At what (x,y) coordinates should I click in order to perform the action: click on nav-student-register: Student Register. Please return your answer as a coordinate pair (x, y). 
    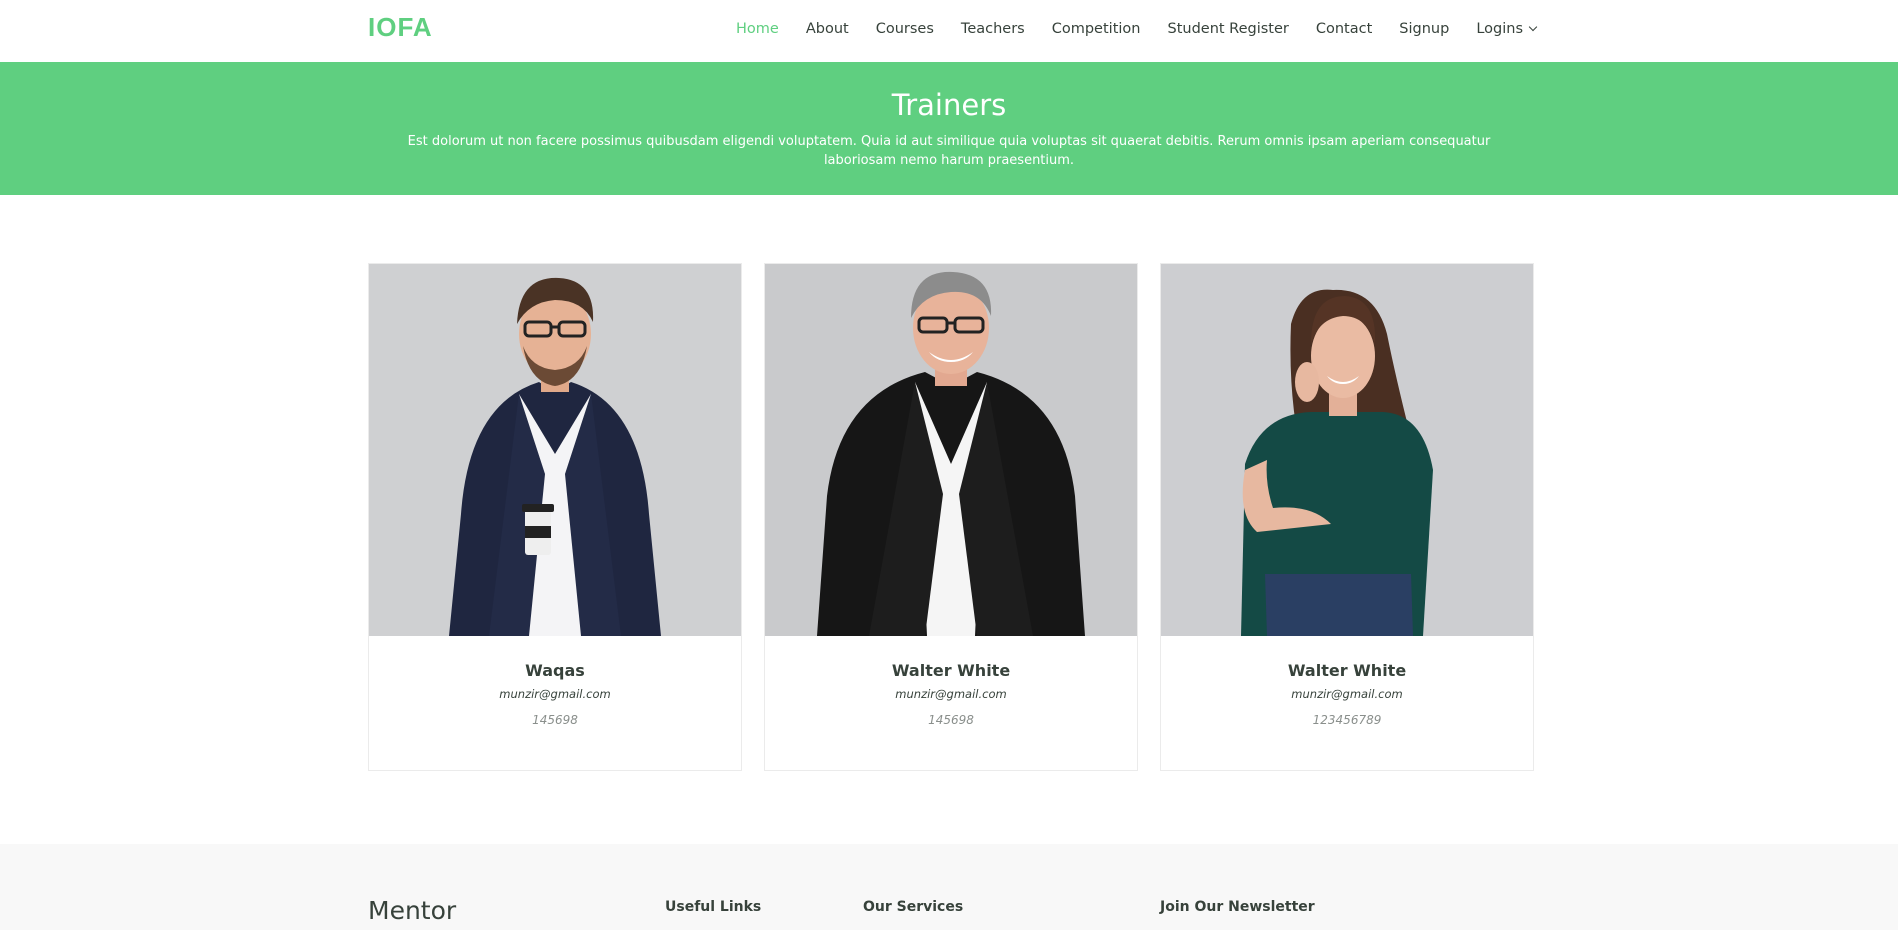
    Looking at the image, I should click on (1227, 29).